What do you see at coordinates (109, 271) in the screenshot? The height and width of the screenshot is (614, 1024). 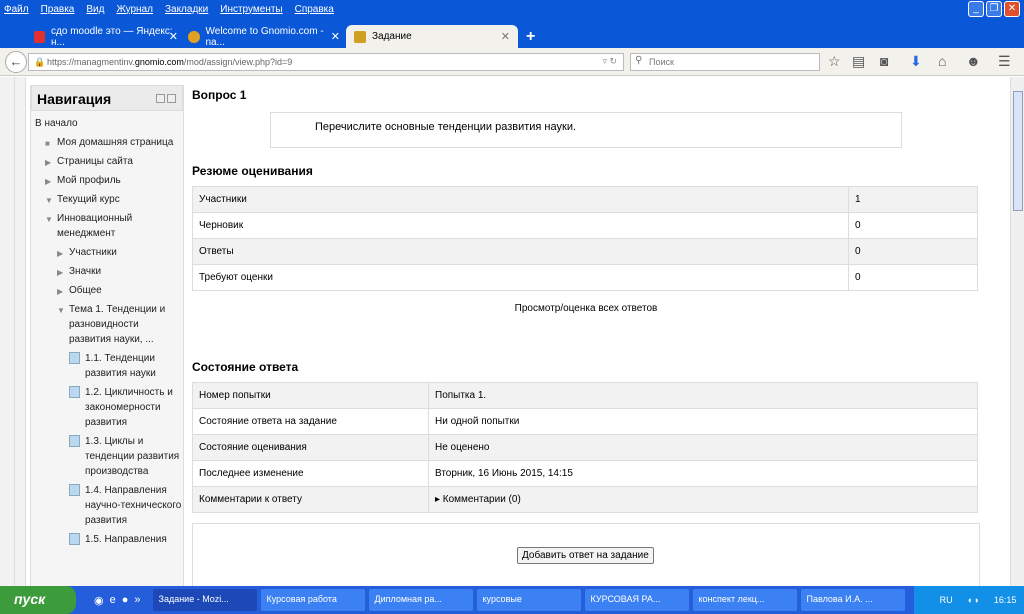 I see `nav-item: ▶ Значки` at bounding box center [109, 271].